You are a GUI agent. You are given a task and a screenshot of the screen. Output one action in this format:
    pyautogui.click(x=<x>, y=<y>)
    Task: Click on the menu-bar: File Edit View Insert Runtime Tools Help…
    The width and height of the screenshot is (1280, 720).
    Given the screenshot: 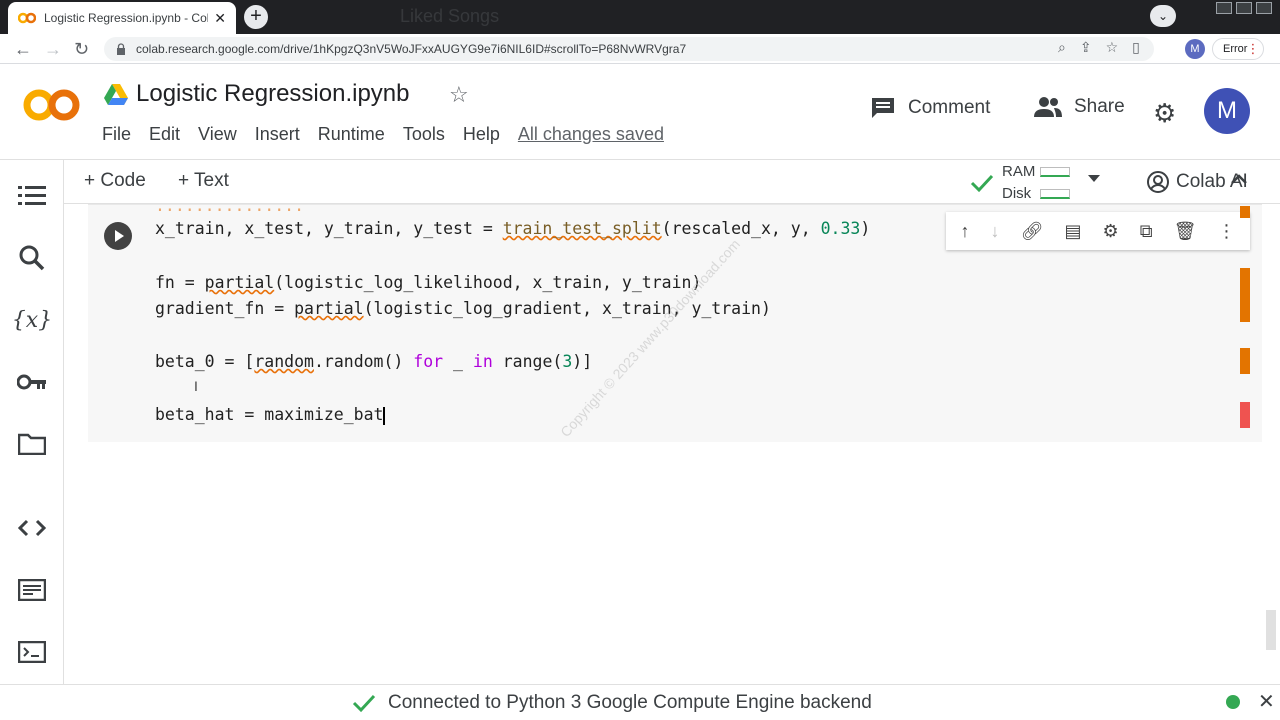 What is the action you would take?
    pyautogui.click(x=392, y=134)
    